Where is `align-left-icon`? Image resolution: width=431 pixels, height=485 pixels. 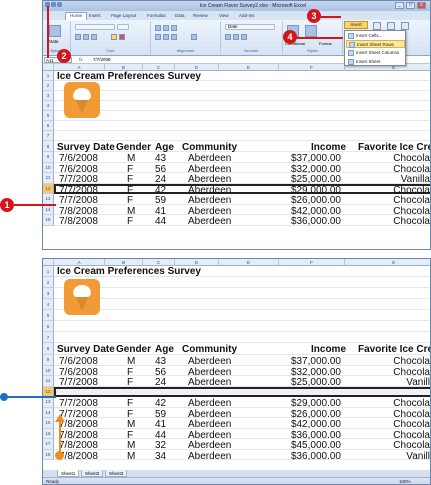 align-left-icon is located at coordinates (158, 37).